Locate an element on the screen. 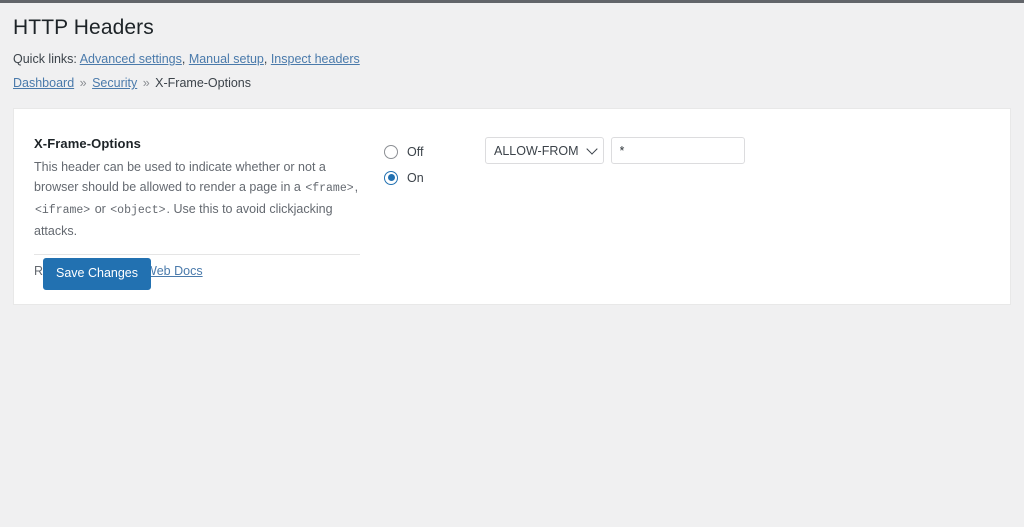 The height and width of the screenshot is (527, 1024). breadcrumb: Dashboard » Security » X-Frame-Options is located at coordinates (512, 78).